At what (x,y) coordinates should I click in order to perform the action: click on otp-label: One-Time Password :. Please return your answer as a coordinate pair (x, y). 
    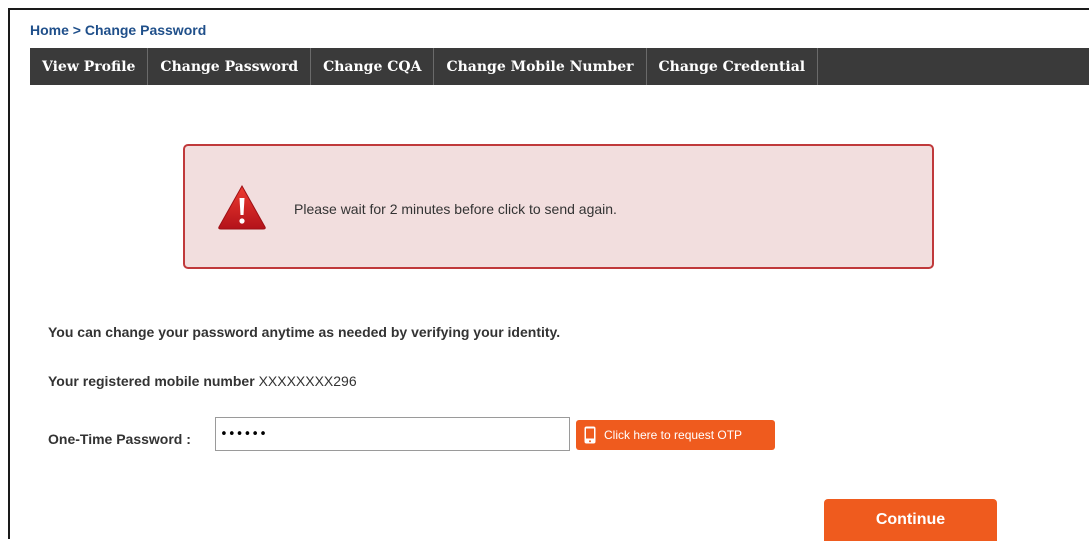
    Looking at the image, I should click on (119, 439).